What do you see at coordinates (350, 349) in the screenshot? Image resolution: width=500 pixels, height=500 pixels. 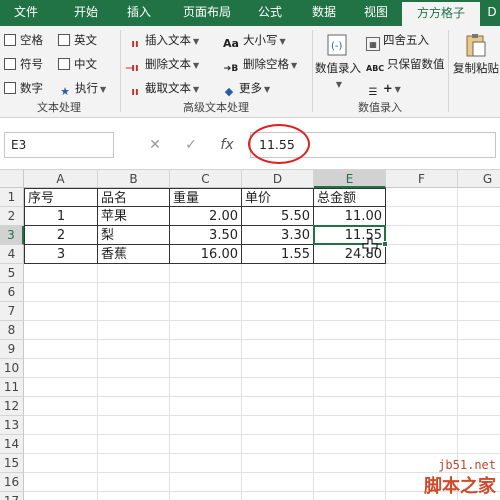 I see `cell-e9` at bounding box center [350, 349].